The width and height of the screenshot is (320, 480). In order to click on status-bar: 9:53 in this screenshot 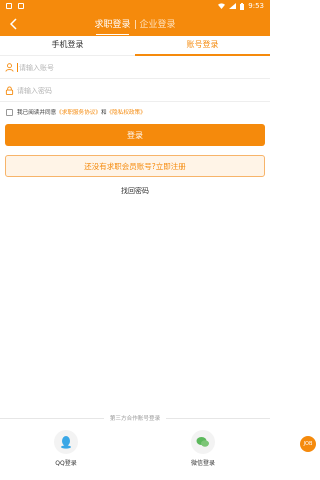, I will do `click(135, 6)`.